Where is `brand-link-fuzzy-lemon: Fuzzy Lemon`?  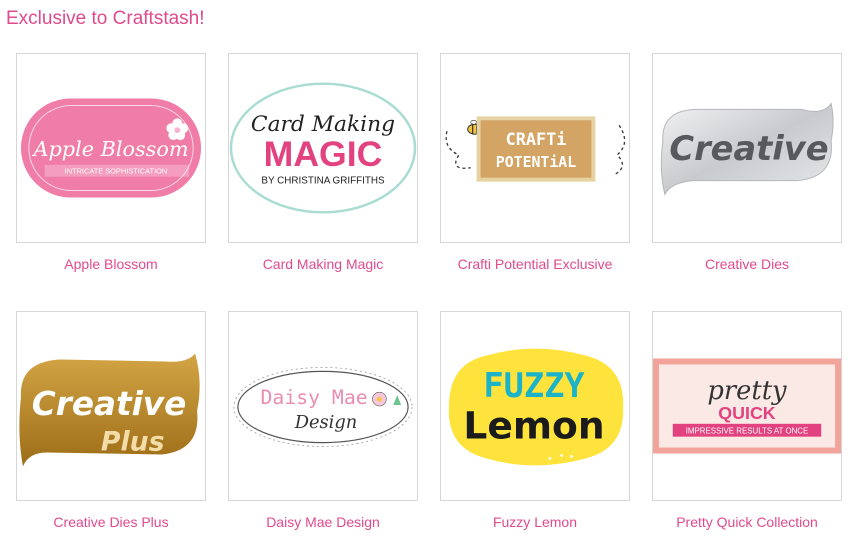
brand-link-fuzzy-lemon: Fuzzy Lemon is located at coordinates (535, 522).